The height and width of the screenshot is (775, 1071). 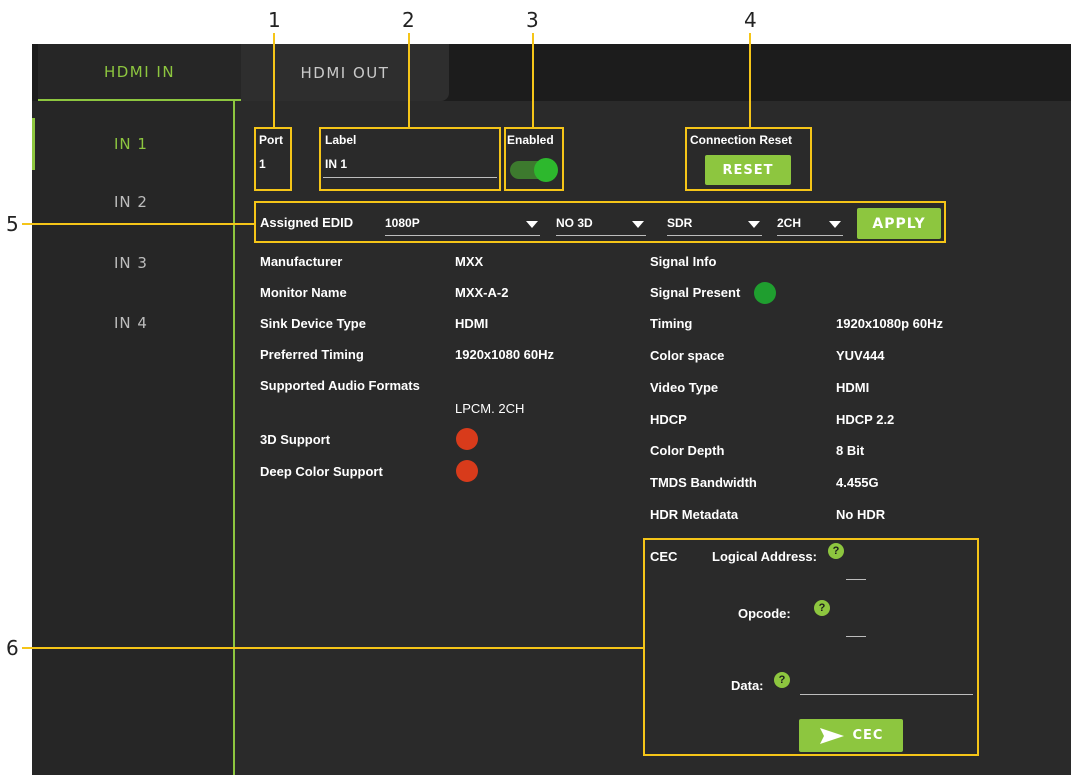 What do you see at coordinates (850, 450) in the screenshot?
I see `color-depth-value: 8 Bit` at bounding box center [850, 450].